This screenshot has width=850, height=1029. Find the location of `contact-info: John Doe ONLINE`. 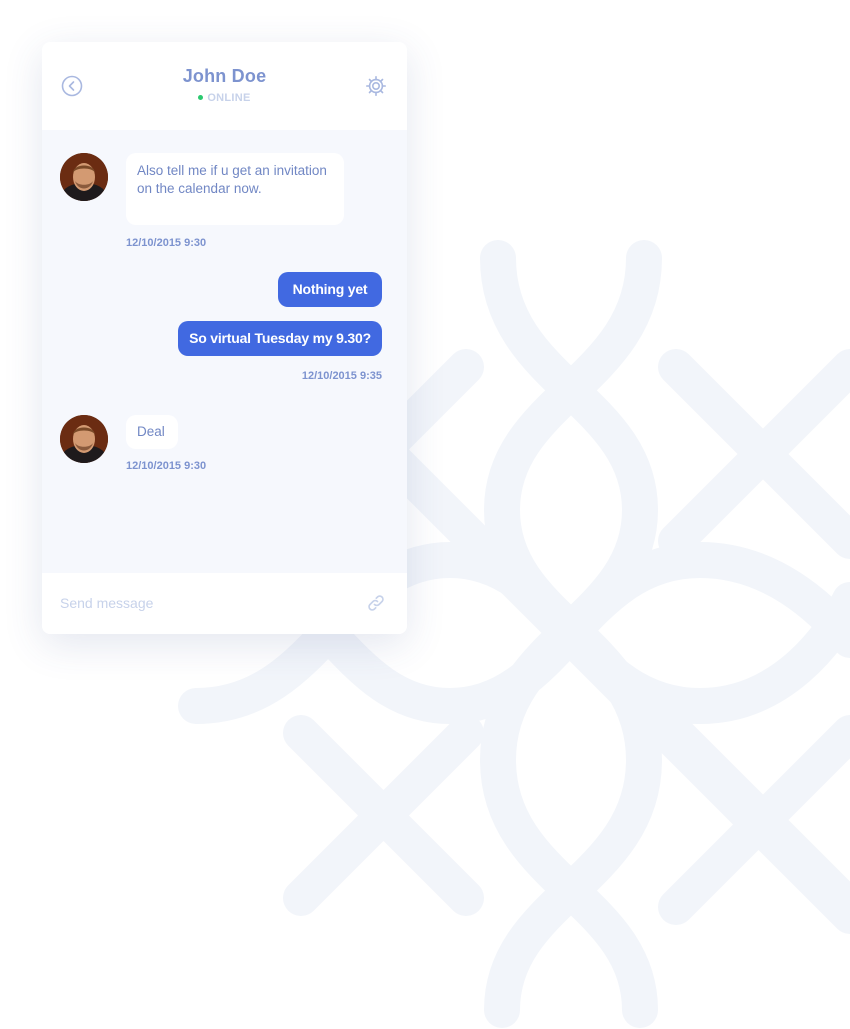

contact-info: John Doe ONLINE is located at coordinates (224, 85).